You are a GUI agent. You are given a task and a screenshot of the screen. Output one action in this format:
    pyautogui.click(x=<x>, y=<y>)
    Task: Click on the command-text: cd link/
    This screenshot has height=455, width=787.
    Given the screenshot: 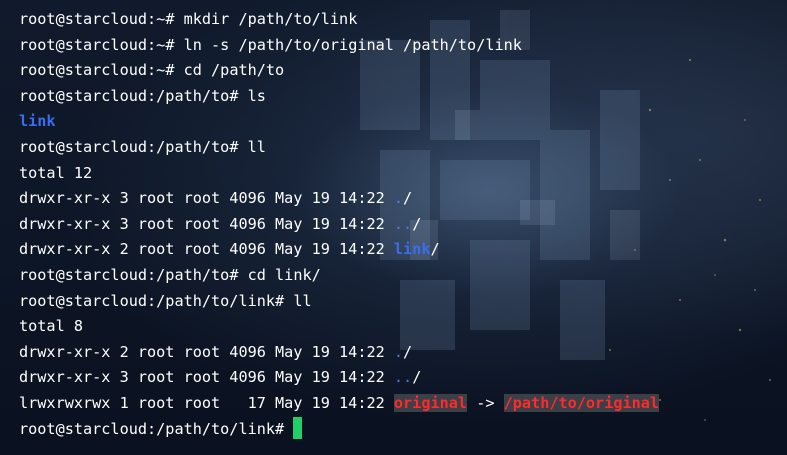 What is the action you would take?
    pyautogui.click(x=284, y=274)
    